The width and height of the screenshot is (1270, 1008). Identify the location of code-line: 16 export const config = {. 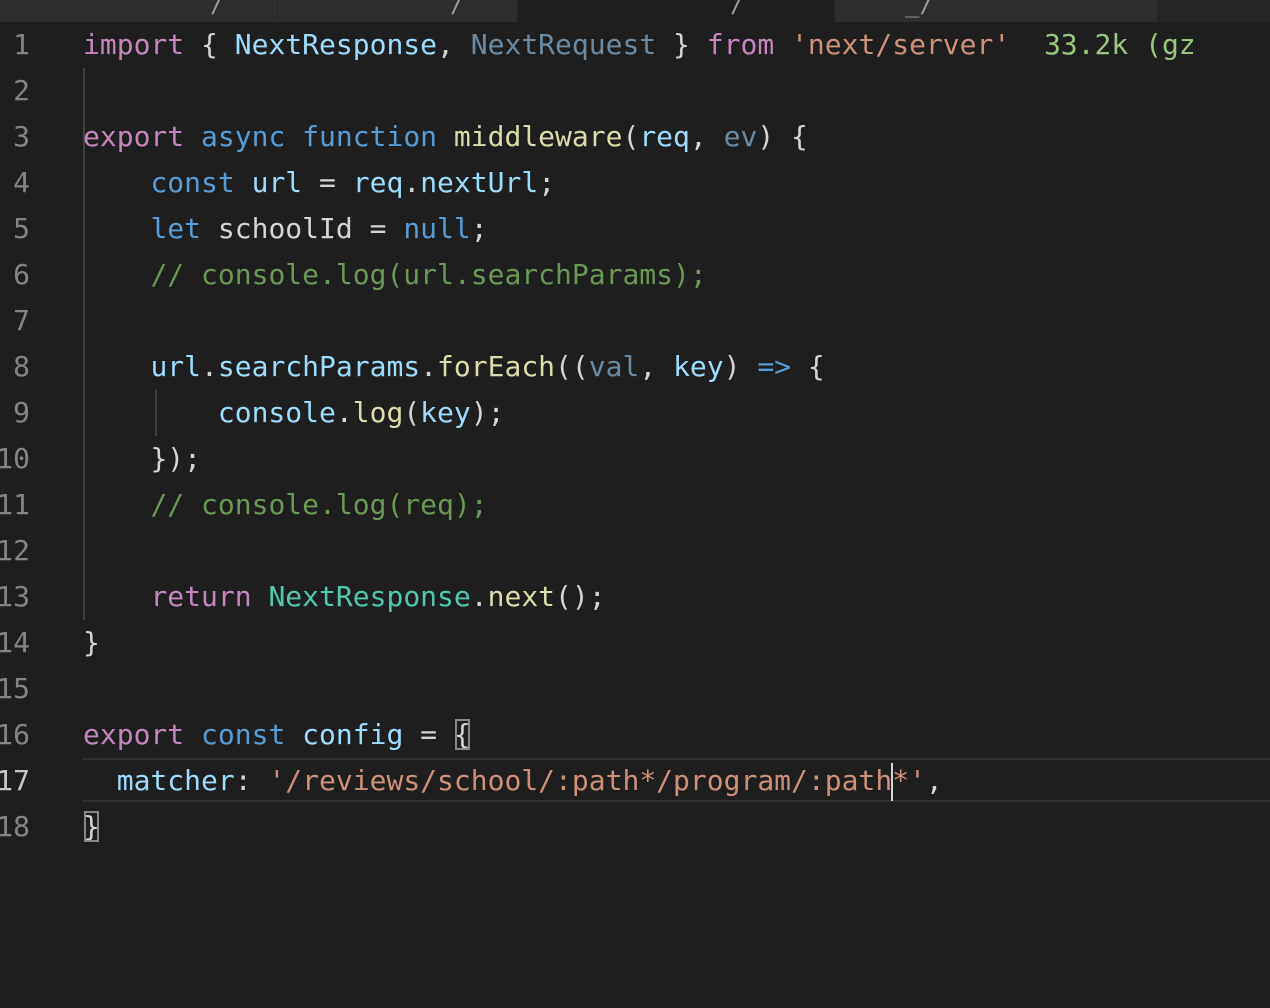
(635, 735).